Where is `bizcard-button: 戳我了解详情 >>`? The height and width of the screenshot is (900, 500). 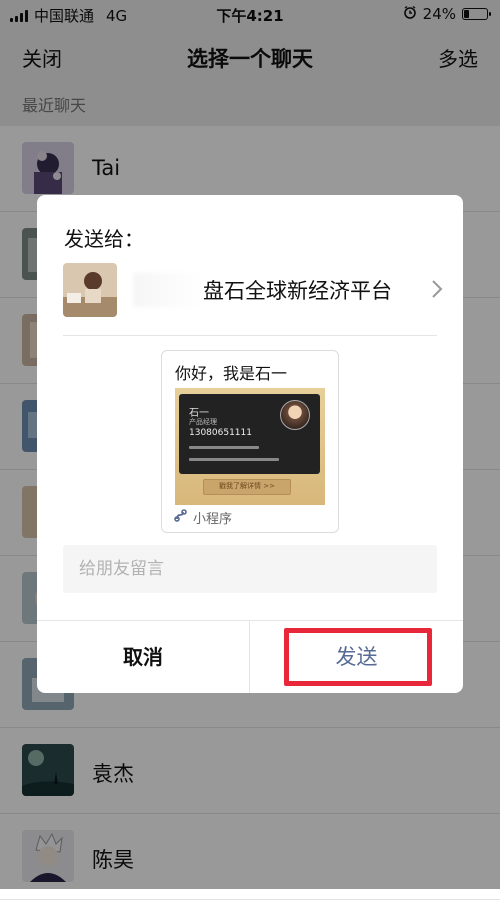
bizcard-button: 戳我了解详情 >> is located at coordinates (247, 487).